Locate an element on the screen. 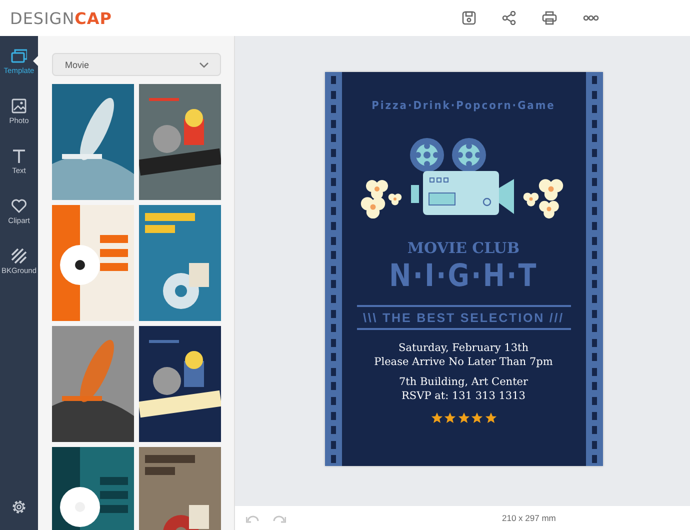  share-icon is located at coordinates (509, 18).